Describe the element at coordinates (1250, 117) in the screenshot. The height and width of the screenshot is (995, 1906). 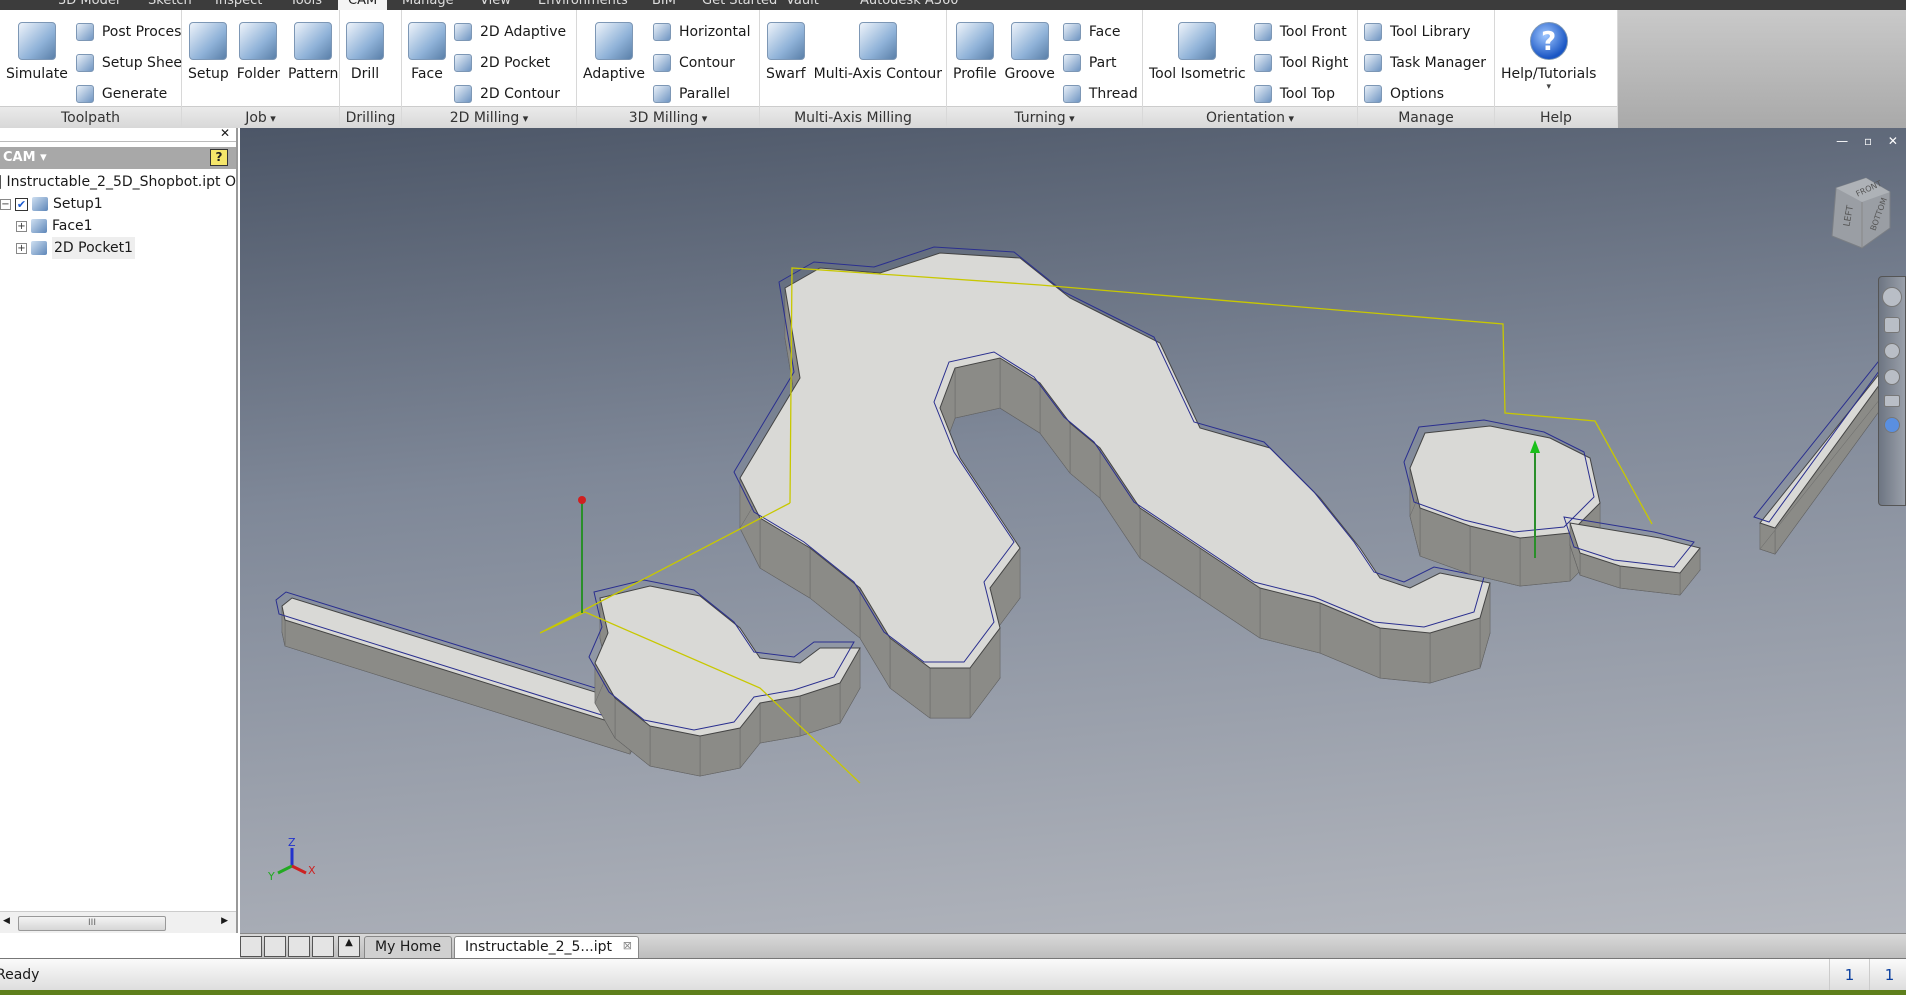
I see `group-label: Orientation ▾` at that location.